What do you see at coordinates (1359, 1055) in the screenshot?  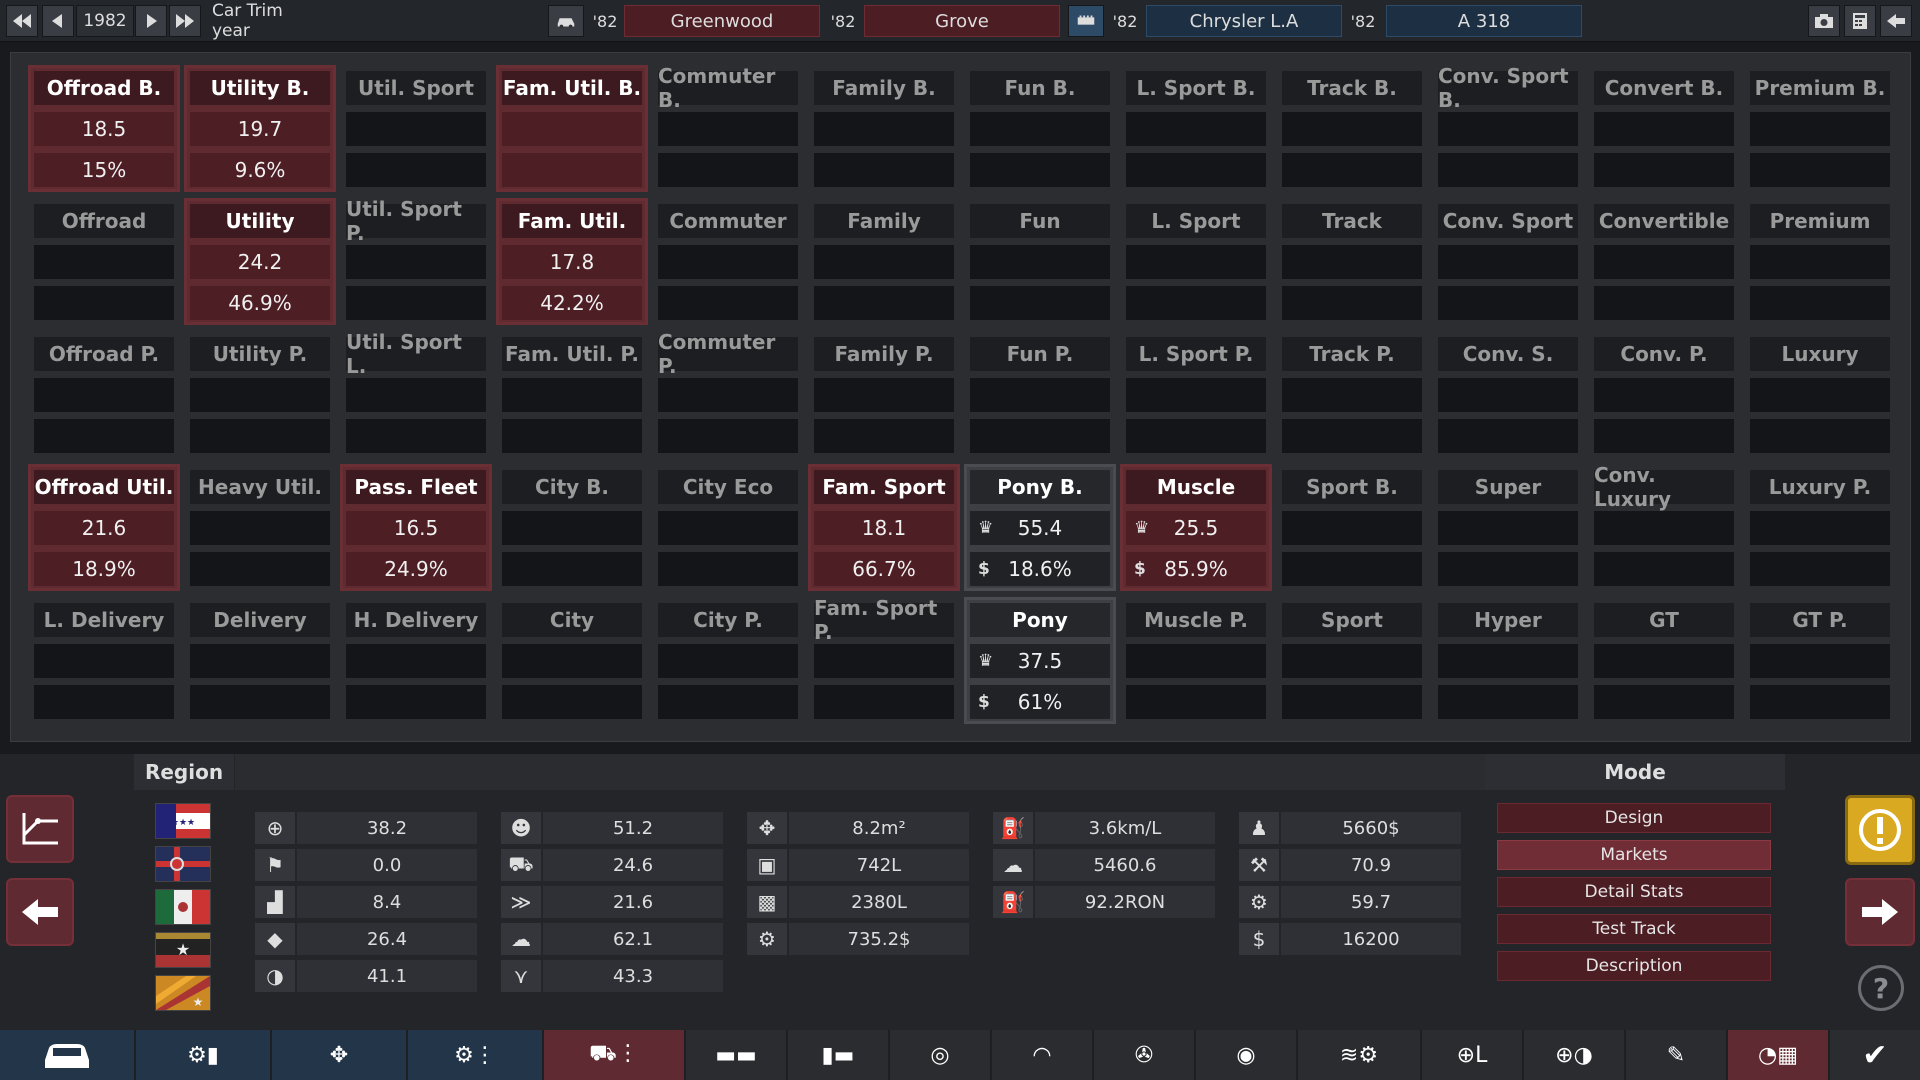 I see `tab-aero: ≋⚙` at bounding box center [1359, 1055].